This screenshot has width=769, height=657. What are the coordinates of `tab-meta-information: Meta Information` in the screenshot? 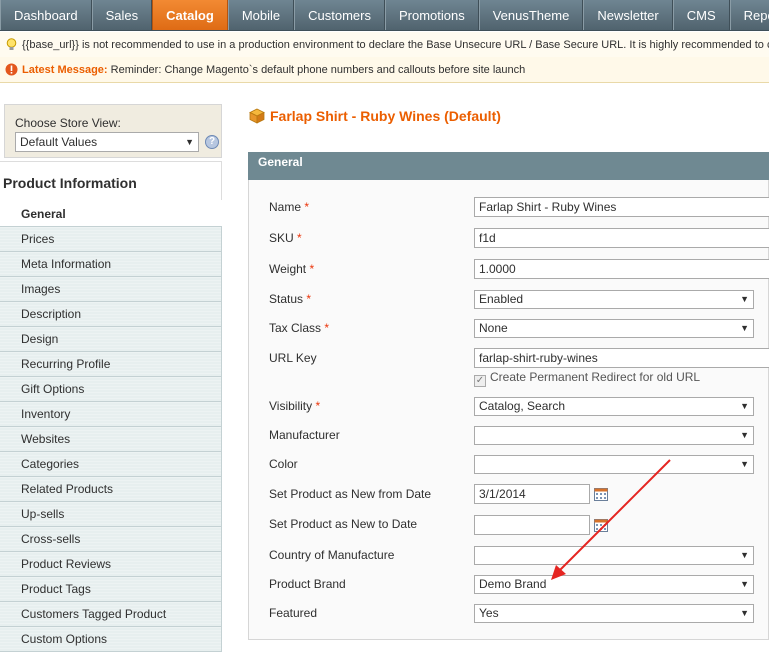 It's located at (111, 264).